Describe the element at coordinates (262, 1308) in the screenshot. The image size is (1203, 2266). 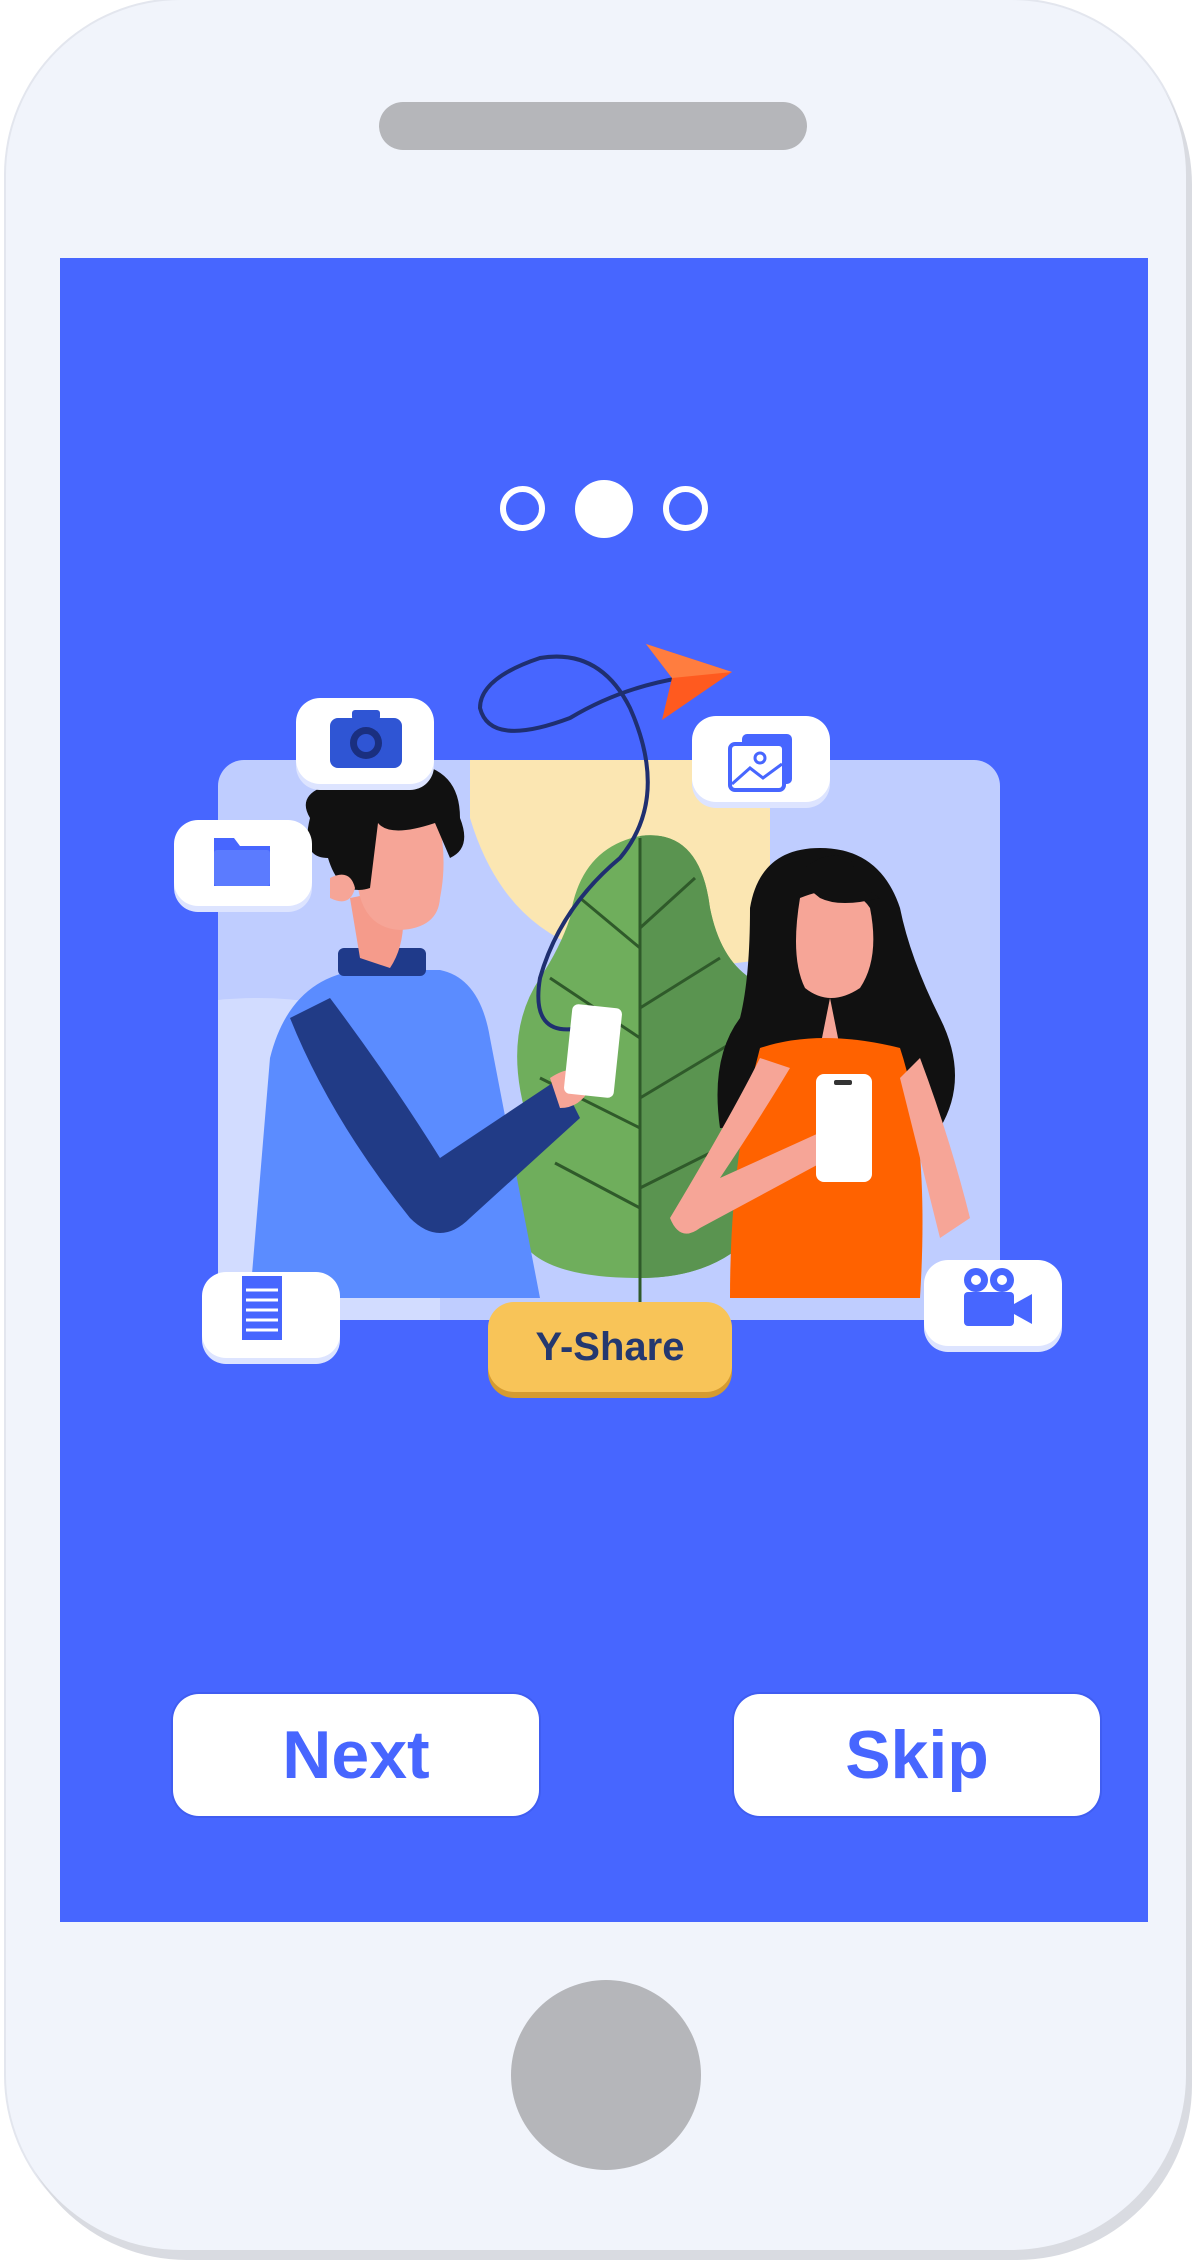
I see `document-icon` at that location.